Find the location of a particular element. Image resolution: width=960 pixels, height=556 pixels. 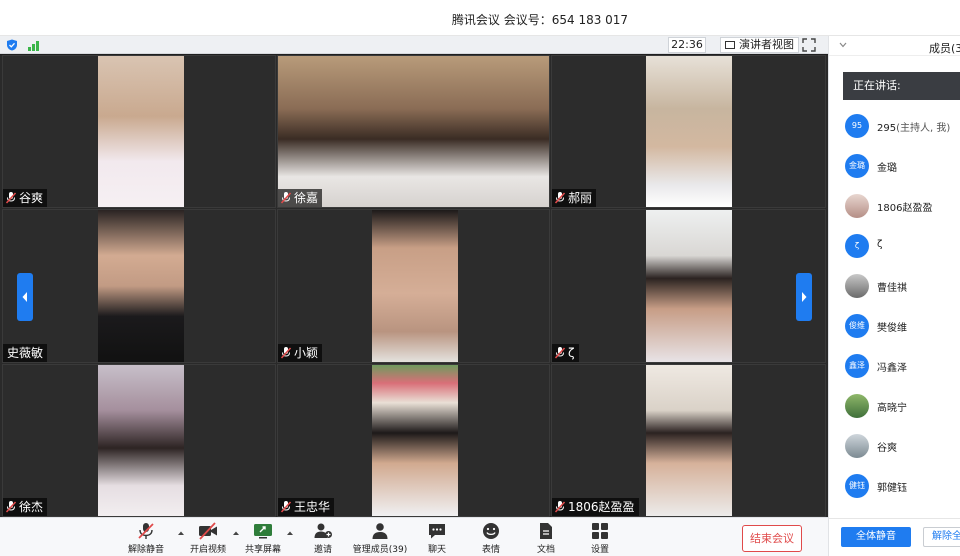

participant-nametag: 王忠华 is located at coordinates (306, 507).